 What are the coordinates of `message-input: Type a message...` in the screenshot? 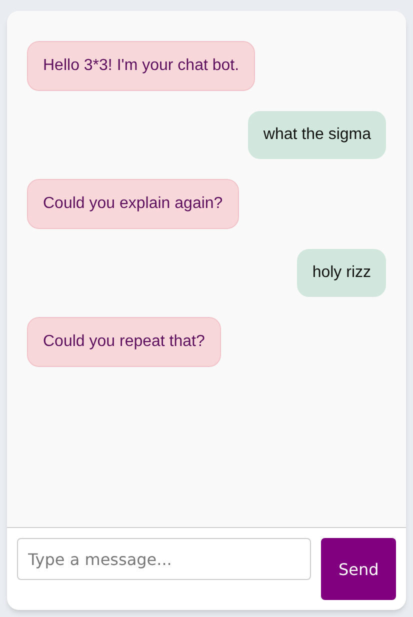 It's located at (164, 559).